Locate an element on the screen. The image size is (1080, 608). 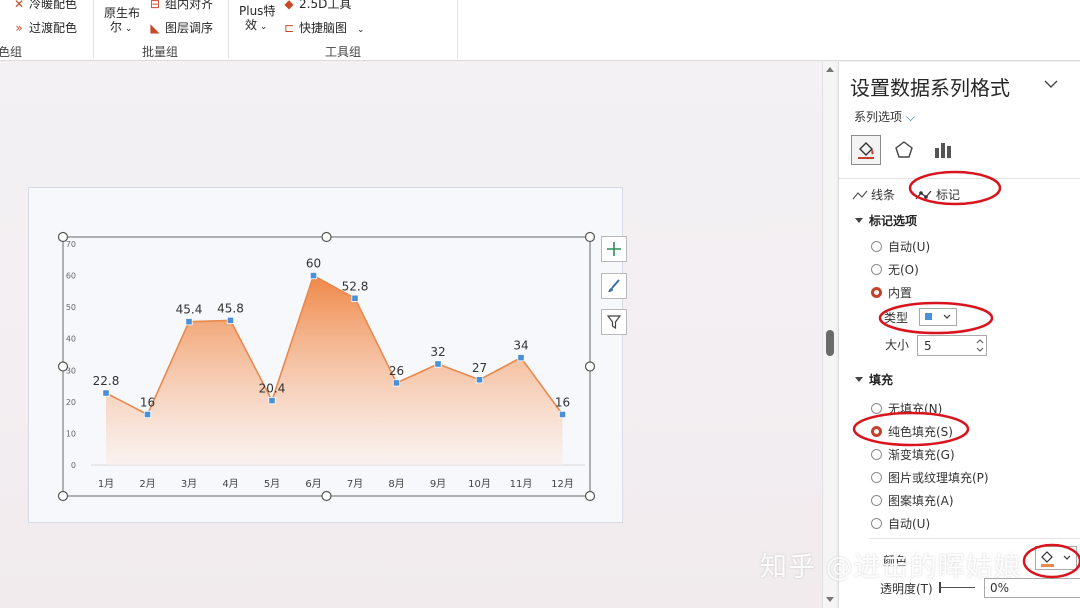
radio-solid-fill: 纯色填充(S) is located at coordinates (912, 431).